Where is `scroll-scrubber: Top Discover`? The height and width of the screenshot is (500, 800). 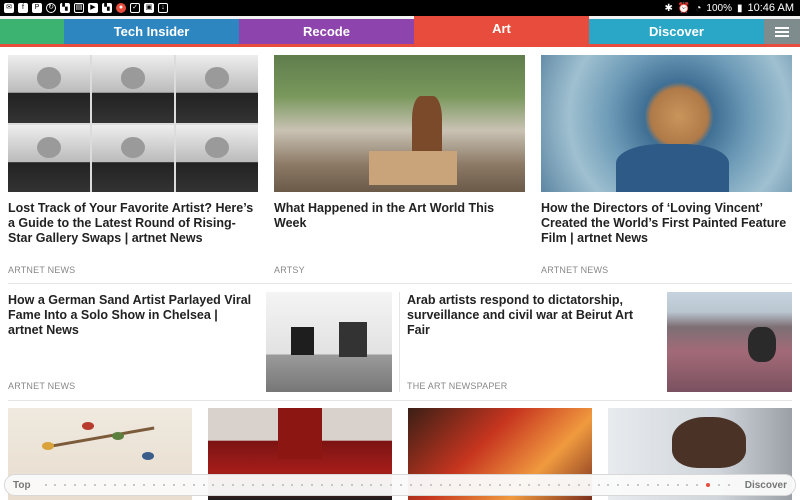 scroll-scrubber: Top Discover is located at coordinates (400, 485).